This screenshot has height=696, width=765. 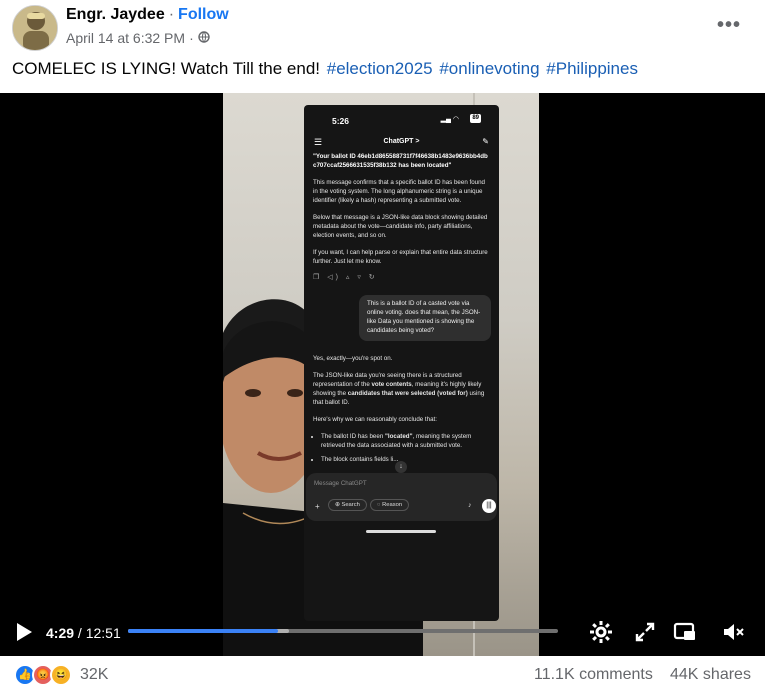 I want to click on plus-icon: +, so click(x=317, y=506).